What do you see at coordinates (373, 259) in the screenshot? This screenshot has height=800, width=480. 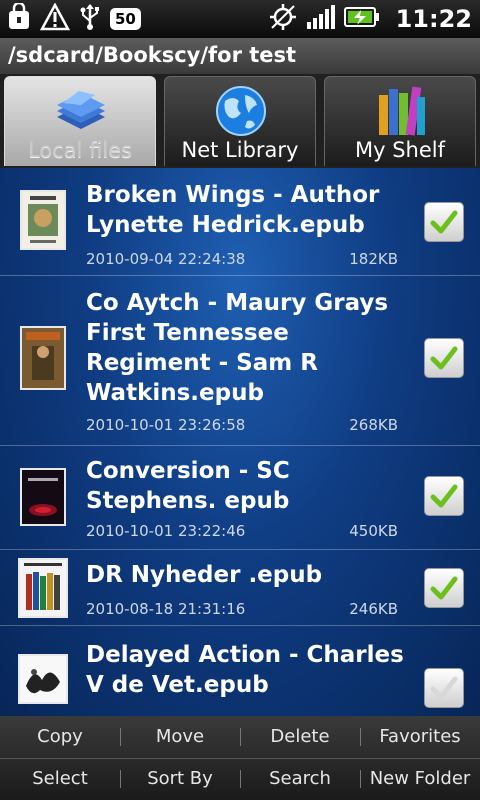 I see `file-size: 182KB` at bounding box center [373, 259].